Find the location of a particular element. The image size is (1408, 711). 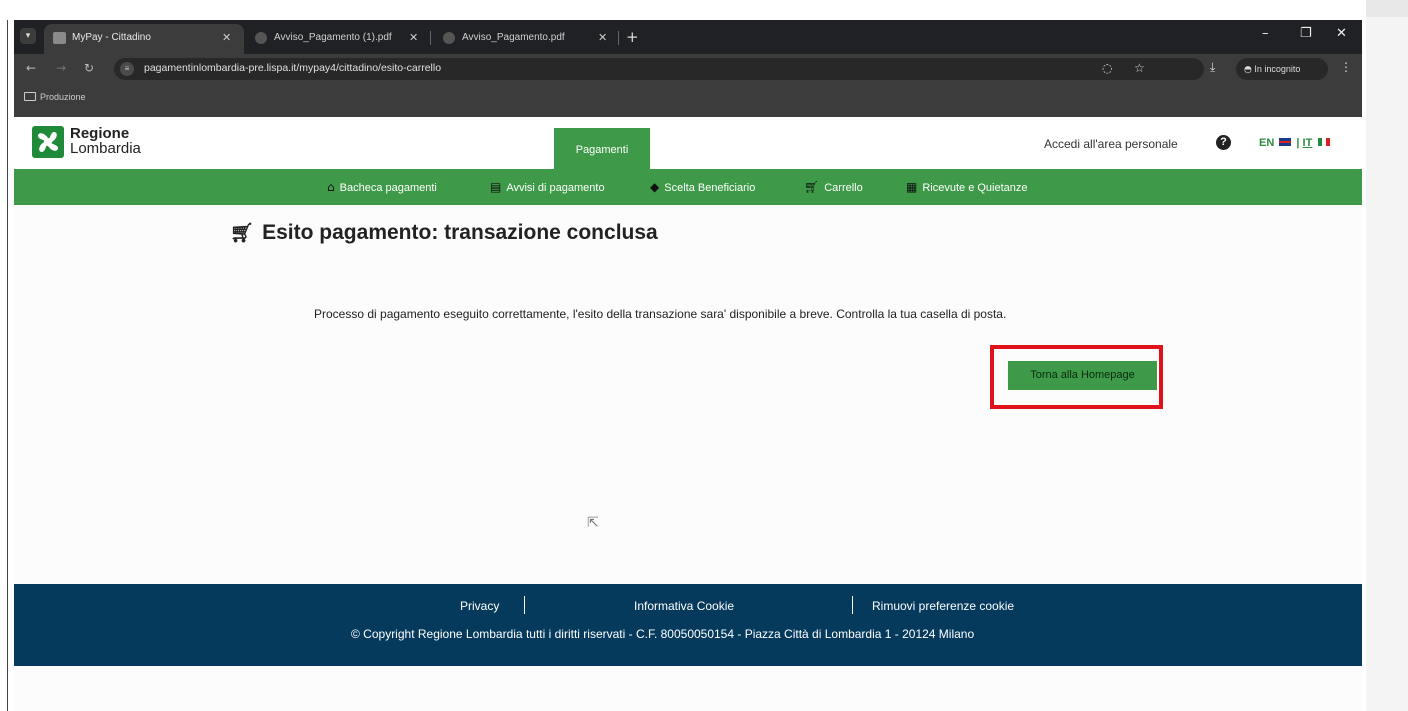

incognito-label: In incognito is located at coordinates (1277, 69).